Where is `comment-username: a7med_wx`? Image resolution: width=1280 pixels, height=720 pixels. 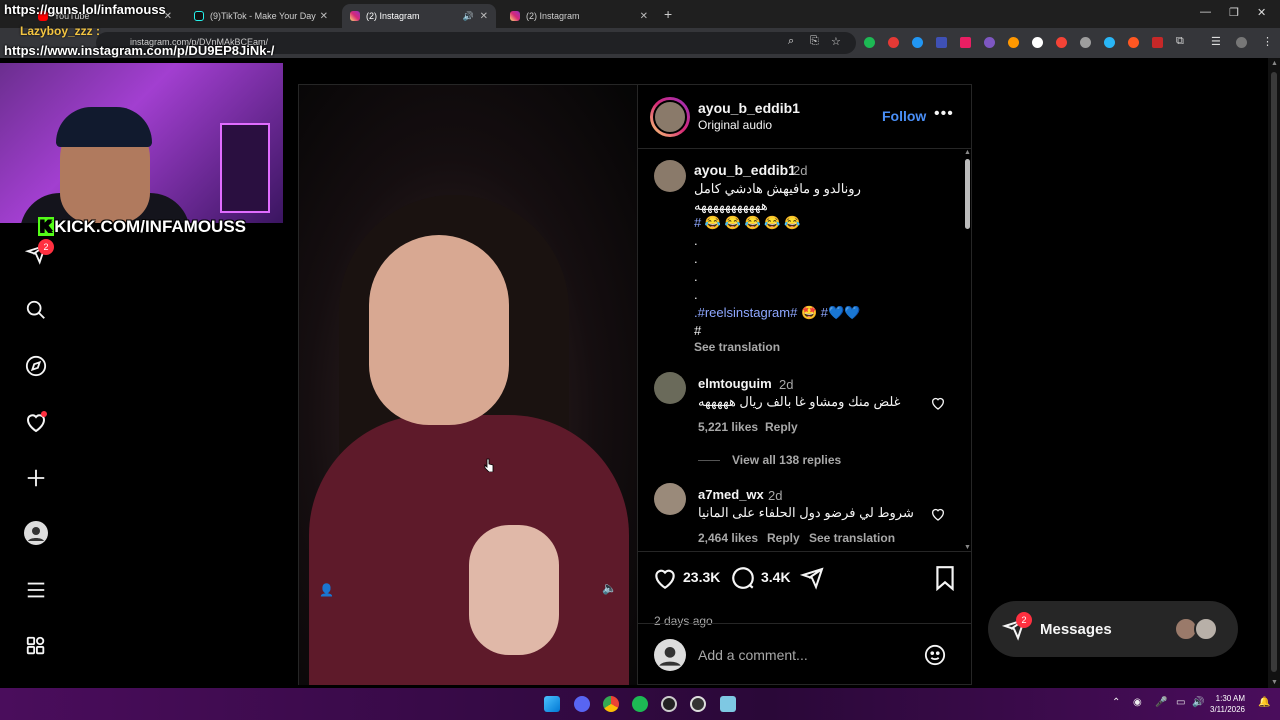
comment-username: a7med_wx is located at coordinates (731, 494).